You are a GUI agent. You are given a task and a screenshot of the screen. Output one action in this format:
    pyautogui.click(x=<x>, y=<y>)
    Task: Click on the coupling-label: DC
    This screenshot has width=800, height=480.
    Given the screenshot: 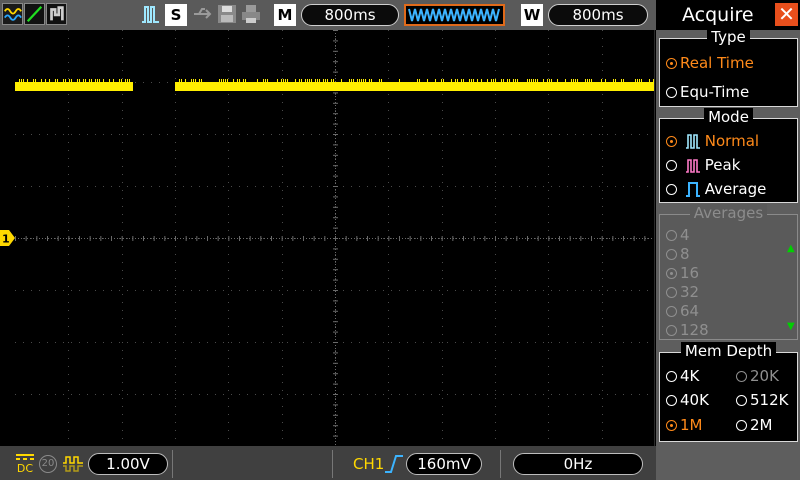 What is the action you would take?
    pyautogui.click(x=25, y=468)
    